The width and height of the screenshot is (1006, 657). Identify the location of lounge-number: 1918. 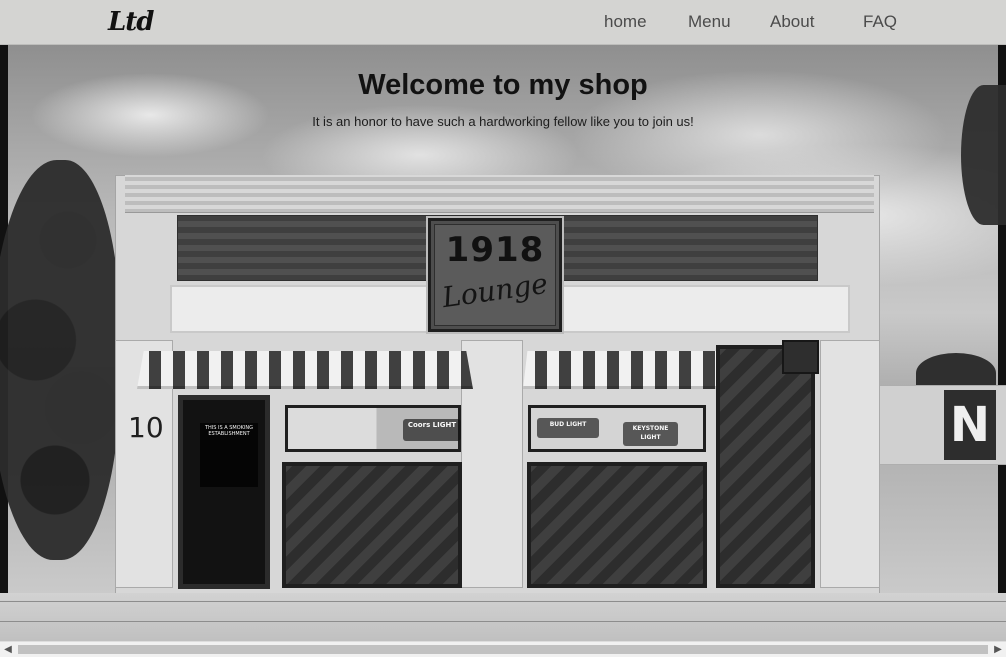
(495, 250).